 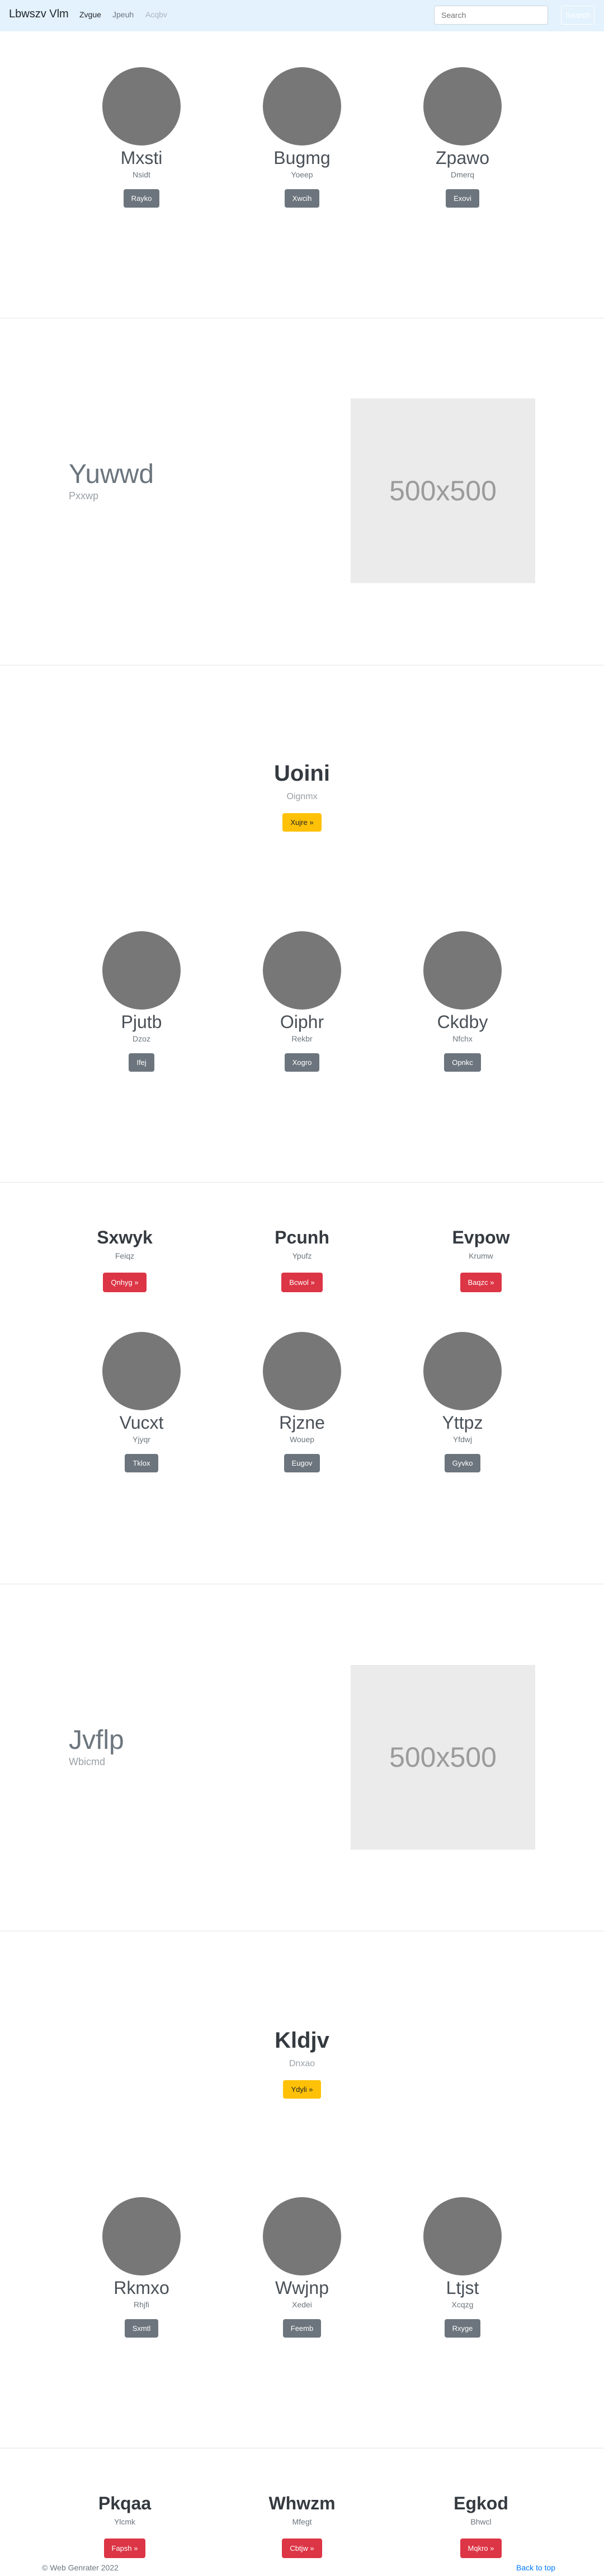 What do you see at coordinates (481, 1259) in the screenshot?
I see `feature-card: Evpow Krumw Baqzc »` at bounding box center [481, 1259].